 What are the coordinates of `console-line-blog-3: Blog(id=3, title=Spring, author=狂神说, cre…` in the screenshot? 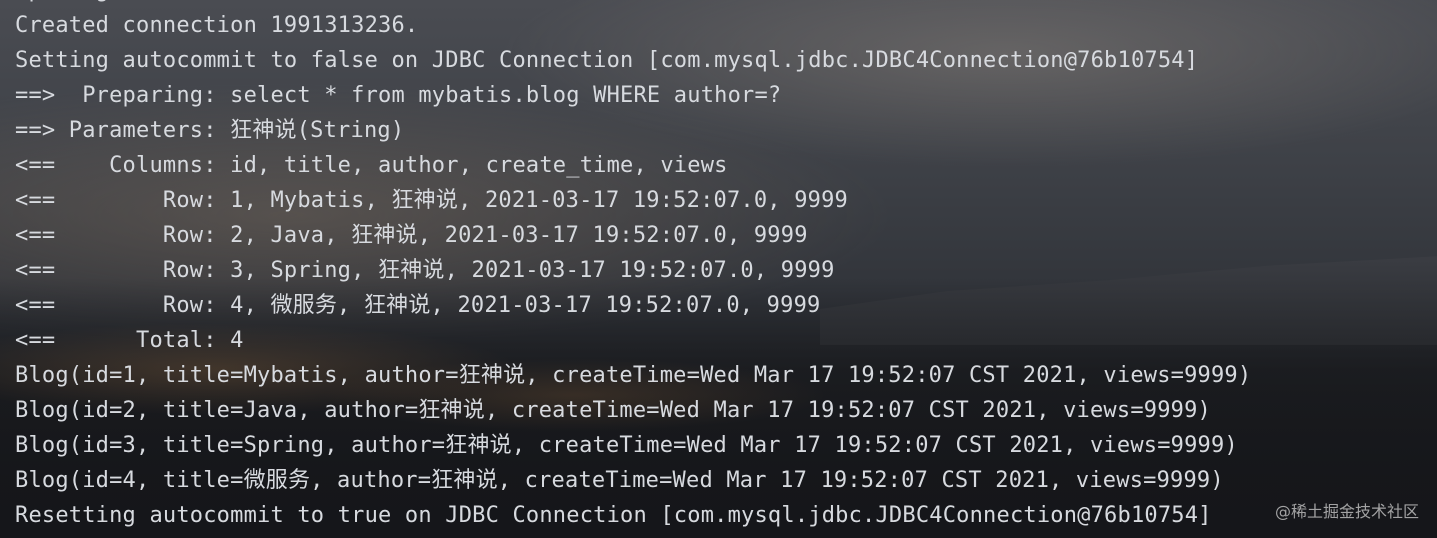 It's located at (626, 445).